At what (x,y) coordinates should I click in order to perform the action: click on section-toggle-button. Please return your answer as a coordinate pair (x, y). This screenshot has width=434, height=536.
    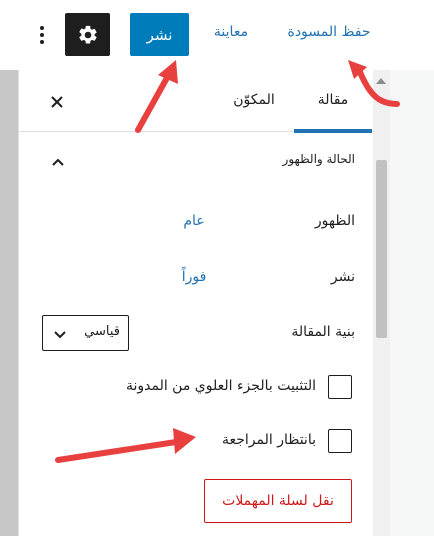
    Looking at the image, I should click on (58, 162).